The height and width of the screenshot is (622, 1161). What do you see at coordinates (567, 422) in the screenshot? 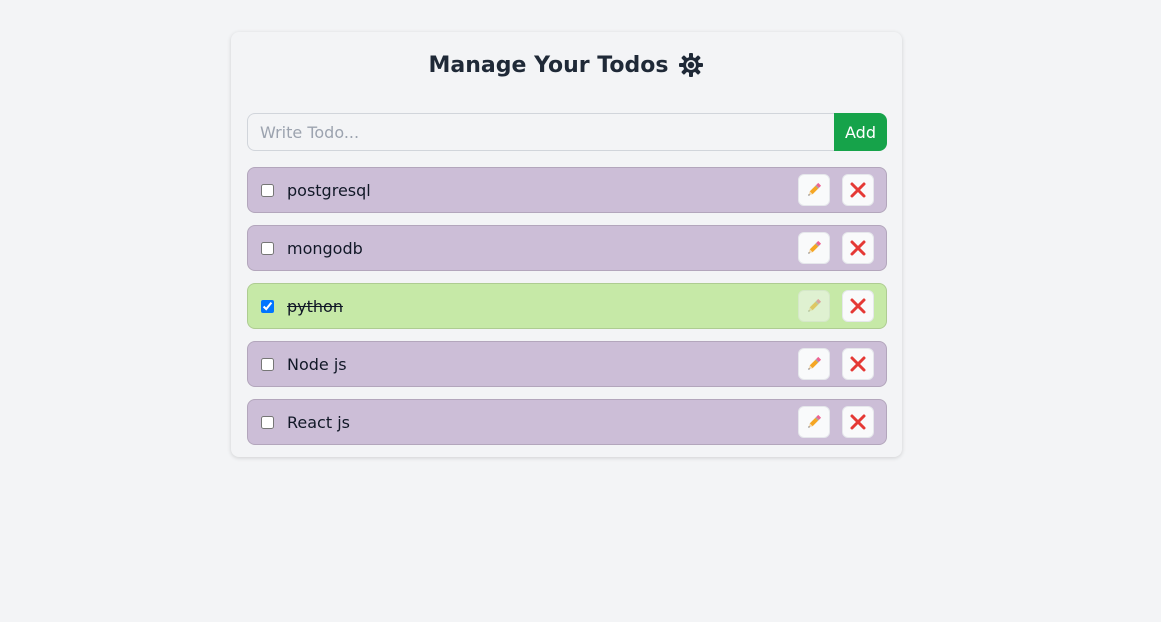
I see `todo-item: React js` at bounding box center [567, 422].